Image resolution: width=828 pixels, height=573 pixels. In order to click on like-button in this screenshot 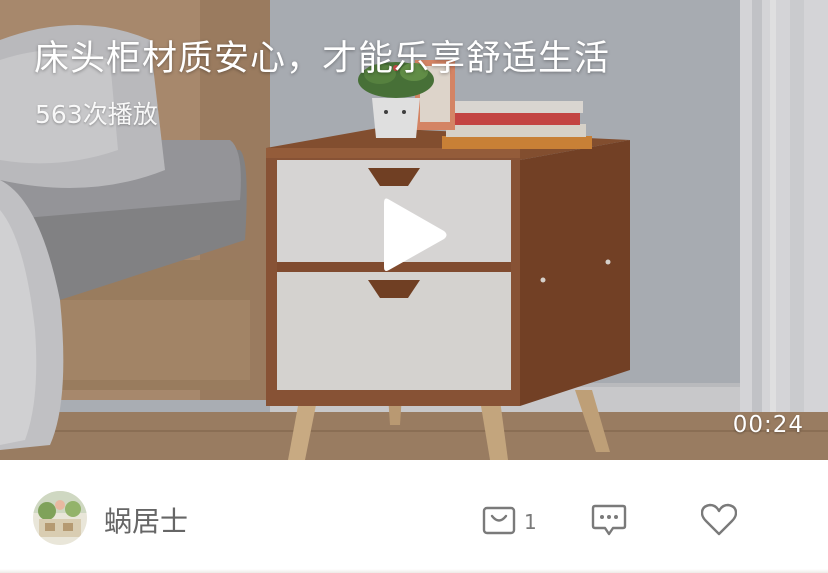, I will do `click(719, 520)`.